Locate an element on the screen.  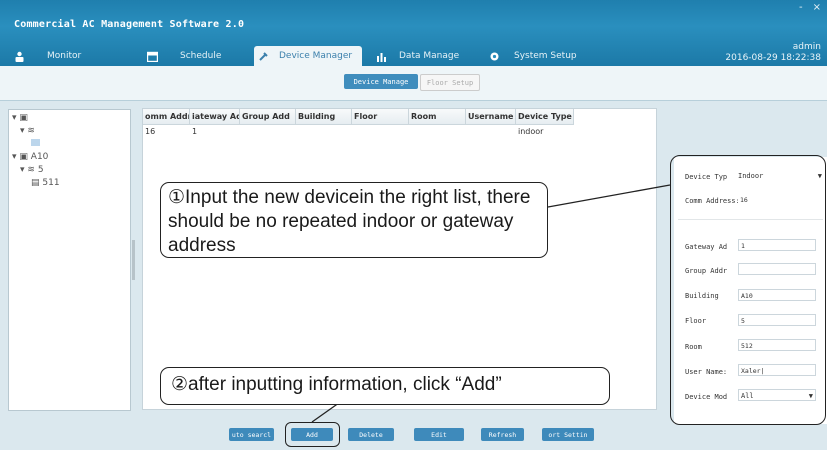
tab-device-manager: Device Manager is located at coordinates (308, 56).